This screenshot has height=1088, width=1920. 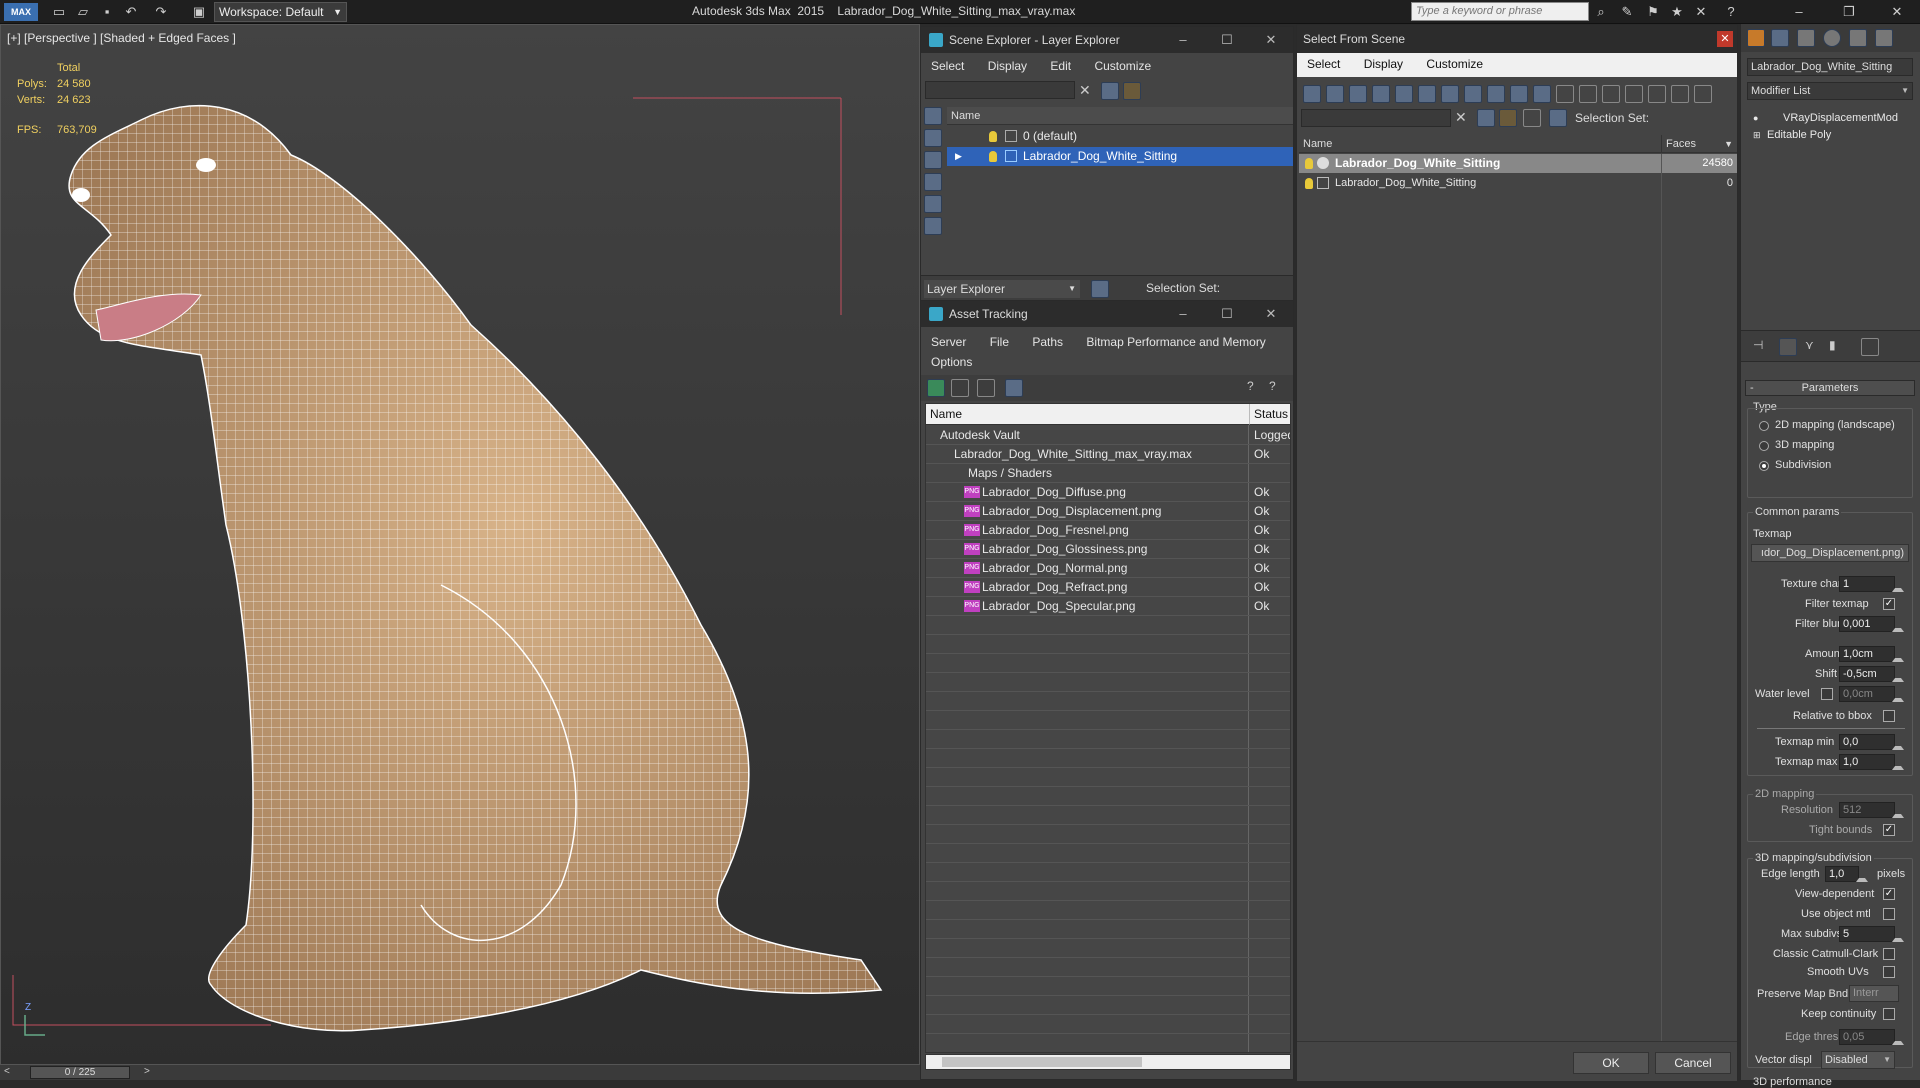 What do you see at coordinates (1871, 674) in the screenshot?
I see `shift-spinner: -0,5cm` at bounding box center [1871, 674].